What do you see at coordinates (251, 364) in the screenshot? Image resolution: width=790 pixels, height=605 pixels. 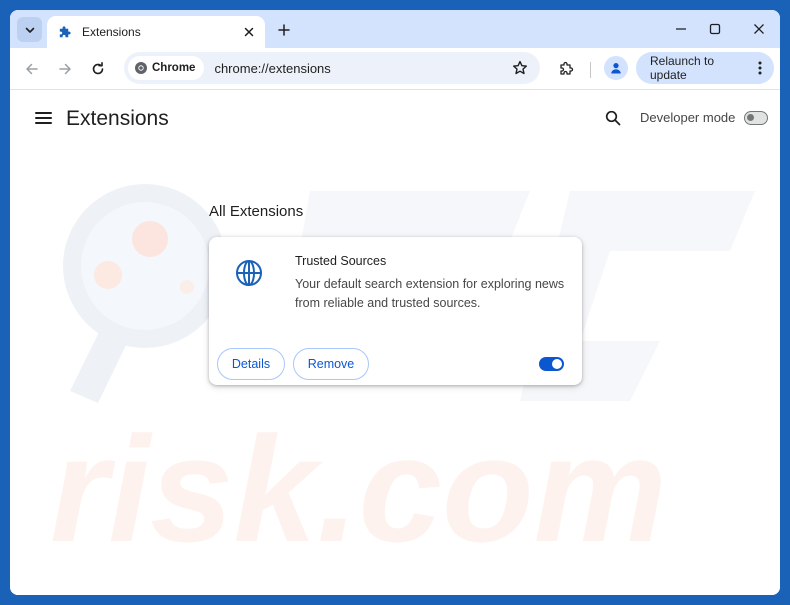 I see `details-button: Details` at bounding box center [251, 364].